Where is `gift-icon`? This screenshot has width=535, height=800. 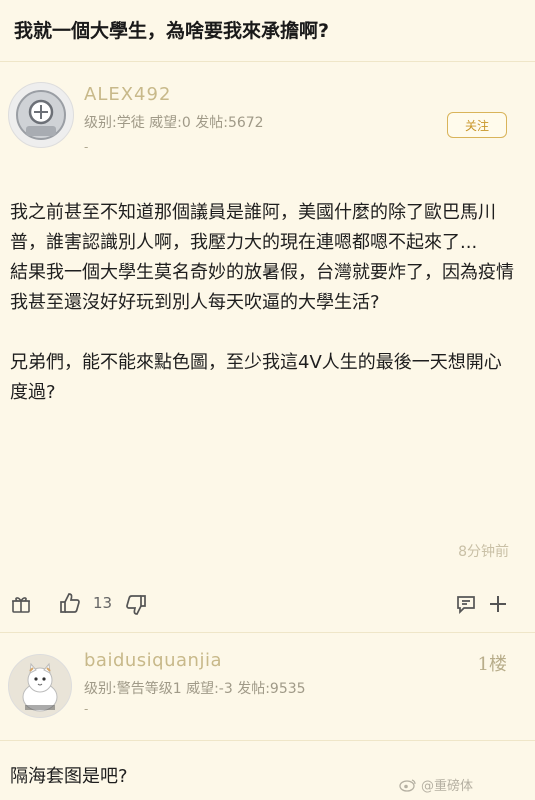
gift-icon is located at coordinates (21, 604).